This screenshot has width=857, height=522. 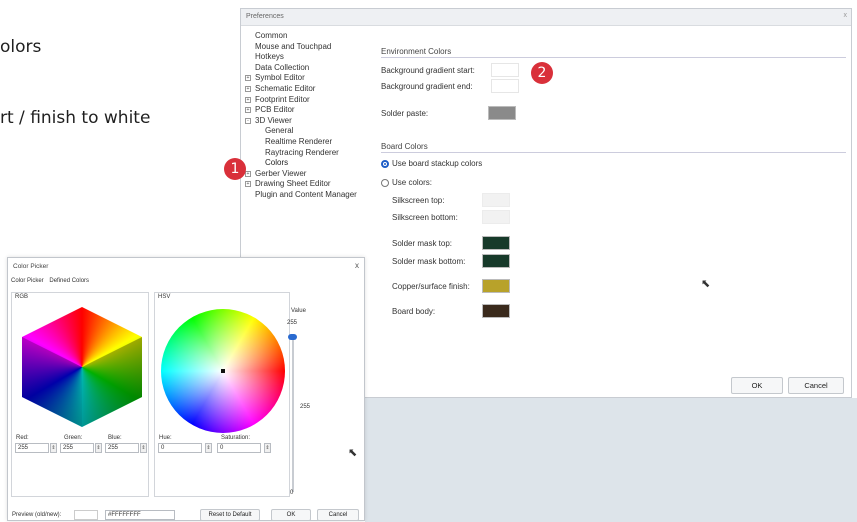 I want to click on red-spin-icon: ⇕, so click(x=53, y=448).